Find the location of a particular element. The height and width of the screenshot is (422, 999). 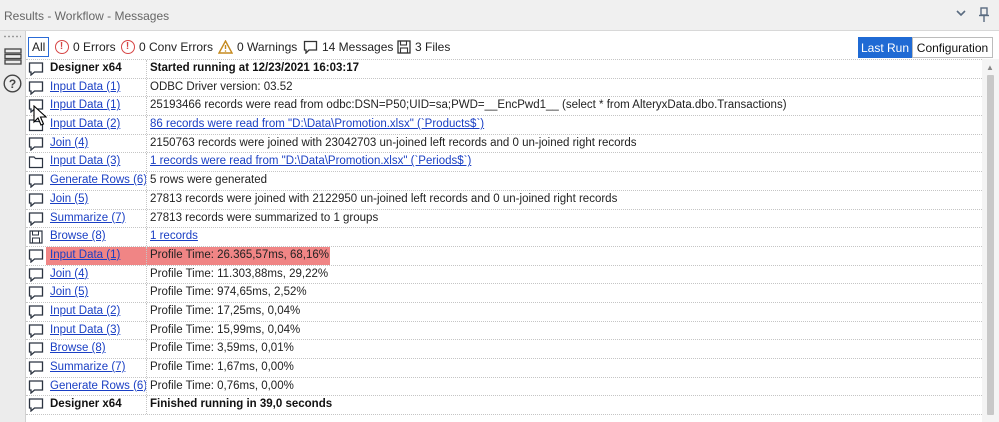

message-text: Profile Time: 3,59ms, 0,01% is located at coordinates (222, 348).